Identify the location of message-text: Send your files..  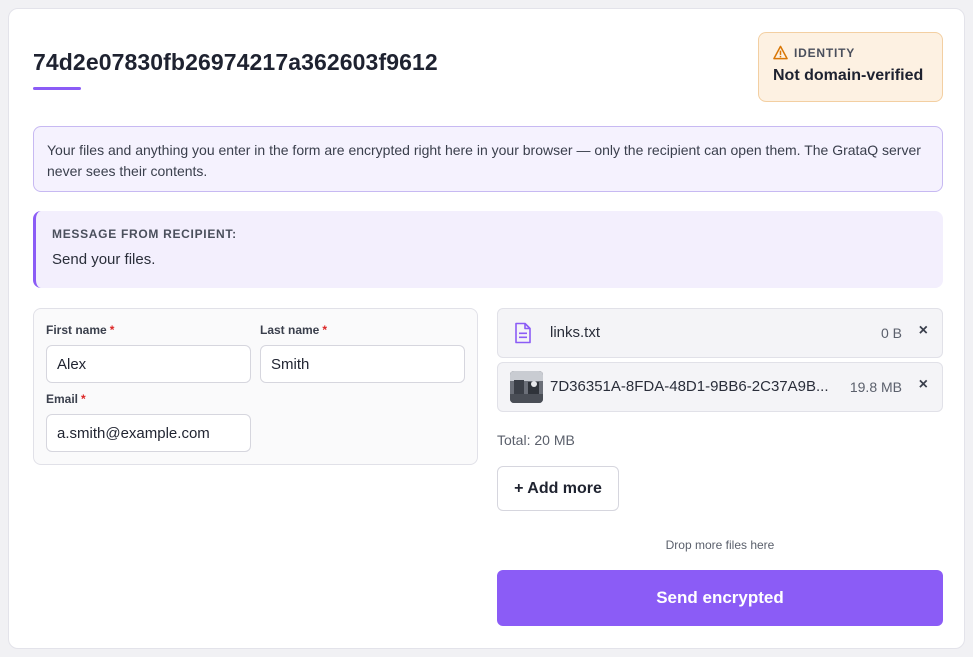
(104, 259).